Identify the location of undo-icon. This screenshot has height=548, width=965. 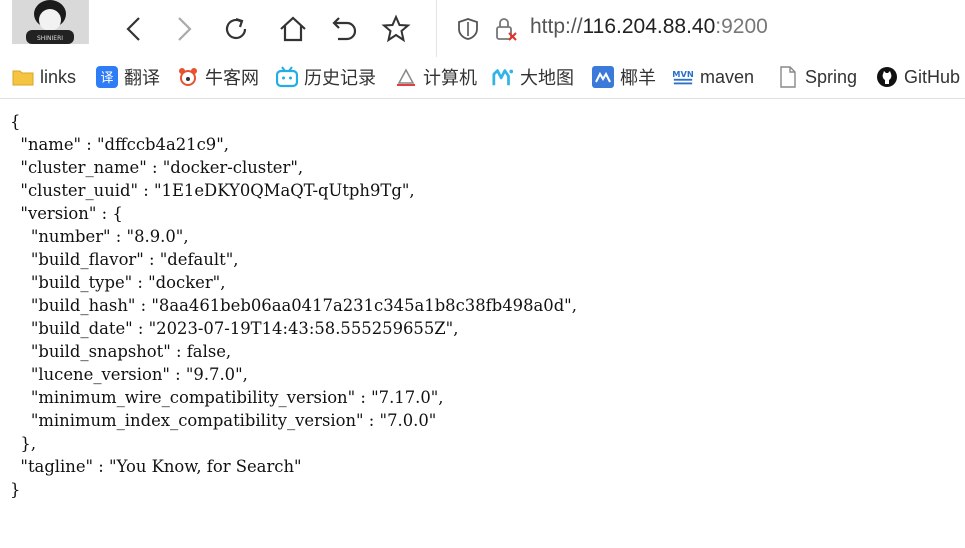
(344, 29).